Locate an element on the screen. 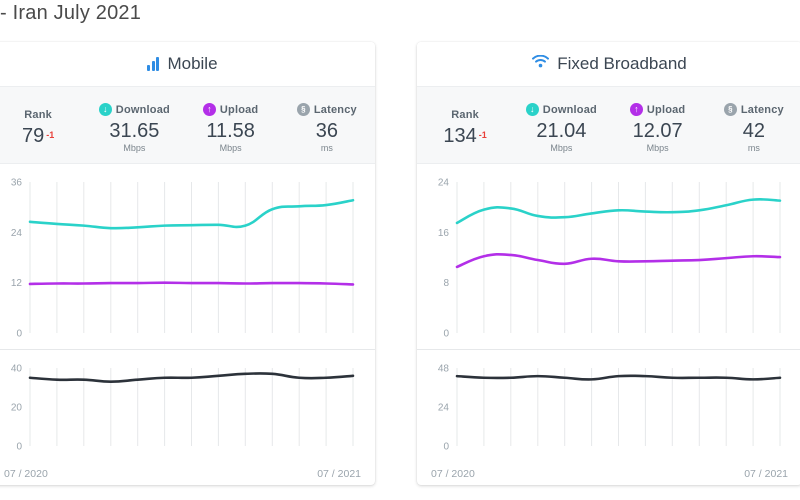 The image size is (800, 500). stat-rank-value: 79 is located at coordinates (33, 136).